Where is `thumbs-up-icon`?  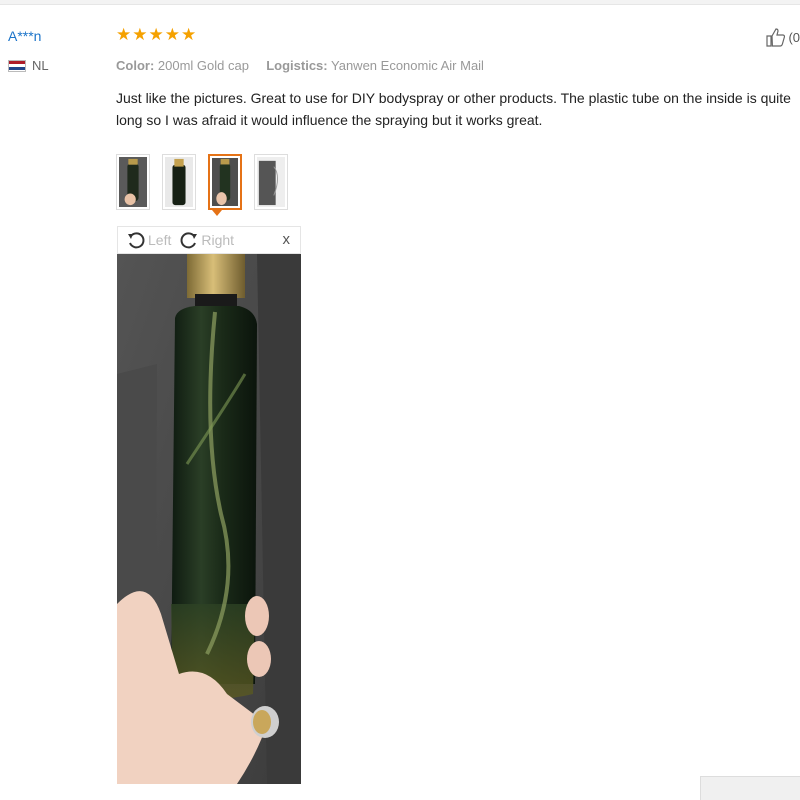
thumbs-up-icon is located at coordinates (776, 37).